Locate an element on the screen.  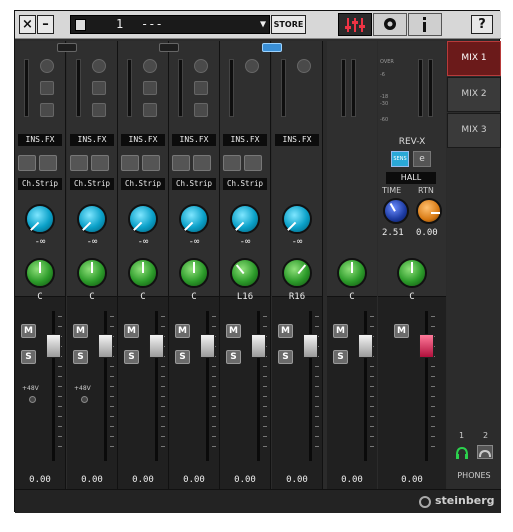
gain-value: 0.00 is located at coordinates (40, 480).